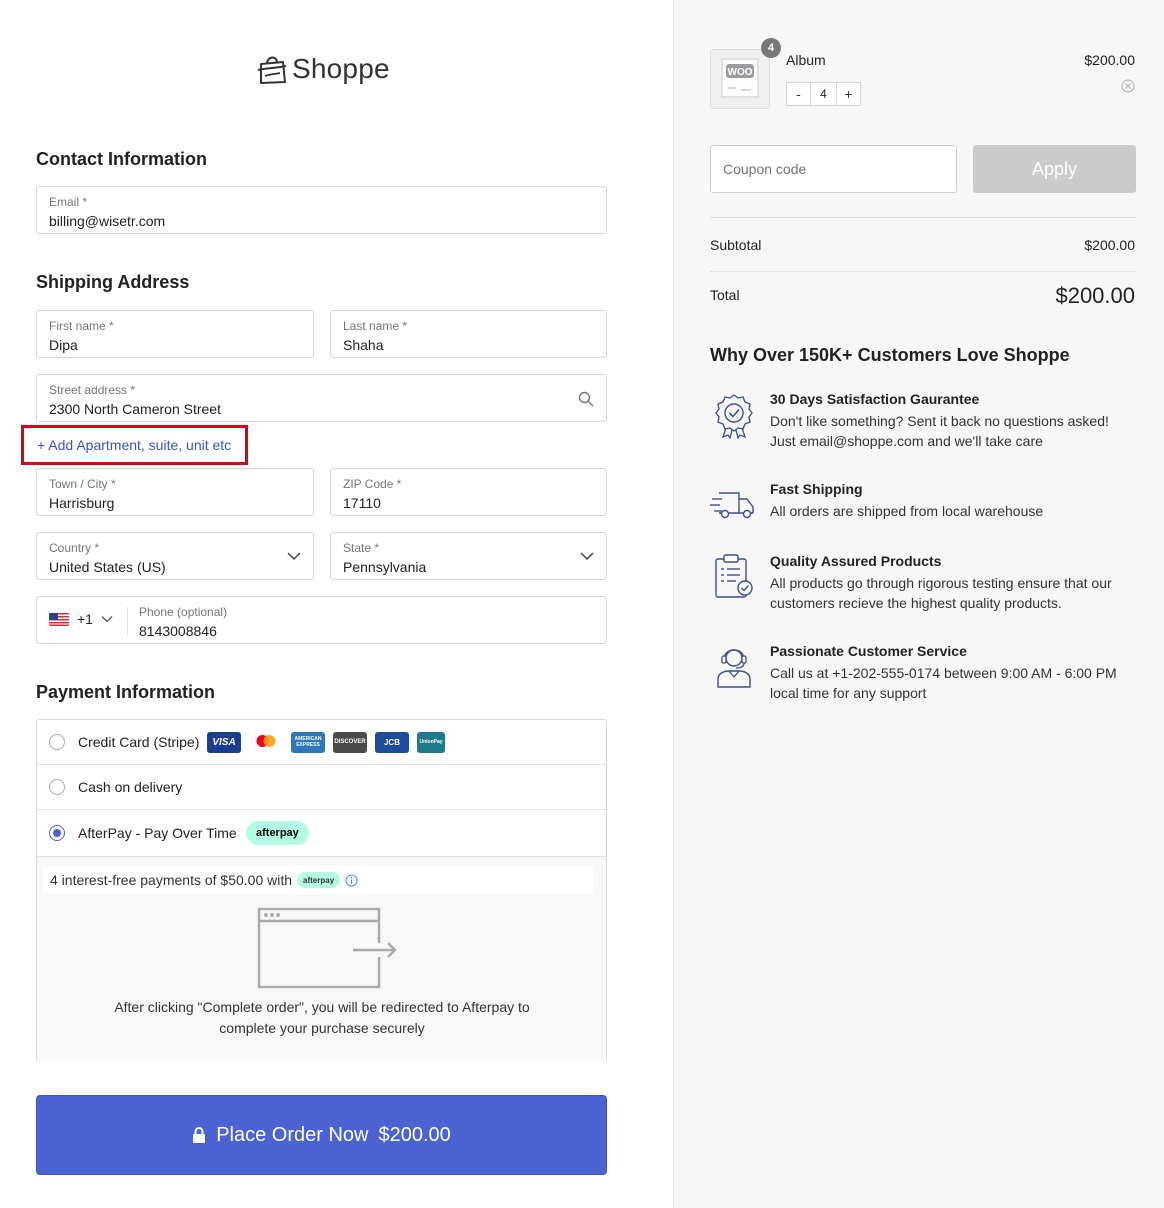 The width and height of the screenshot is (1164, 1208). I want to click on feature-title: 30 Days Satisfaction Gaurantee, so click(875, 399).